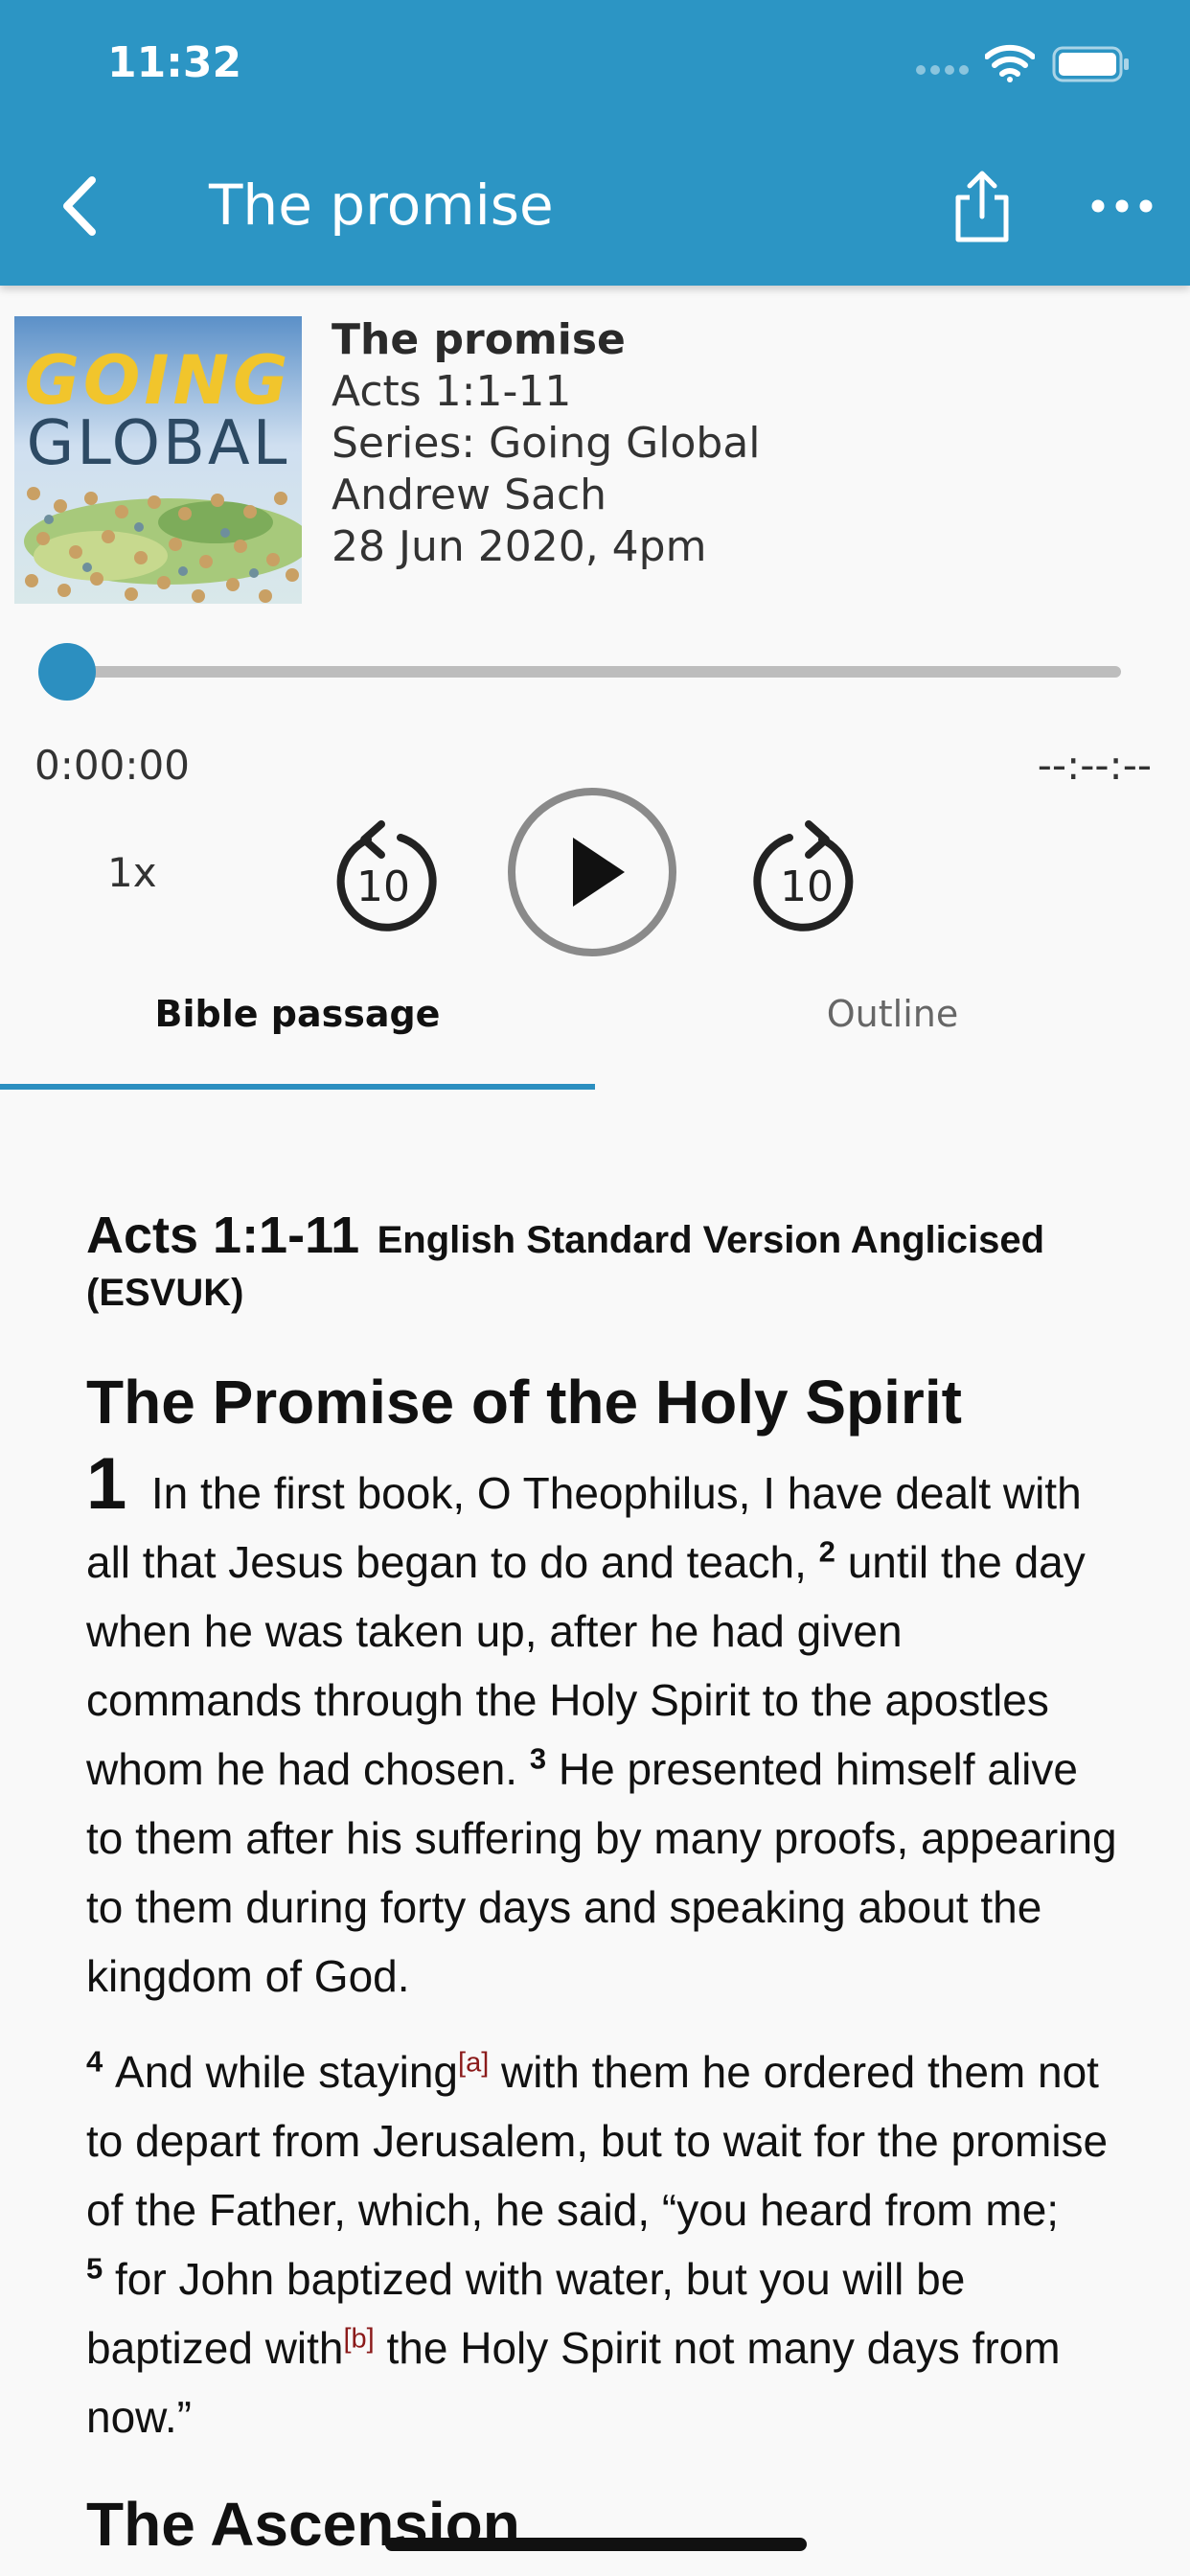  I want to click on signal-icon, so click(943, 70).